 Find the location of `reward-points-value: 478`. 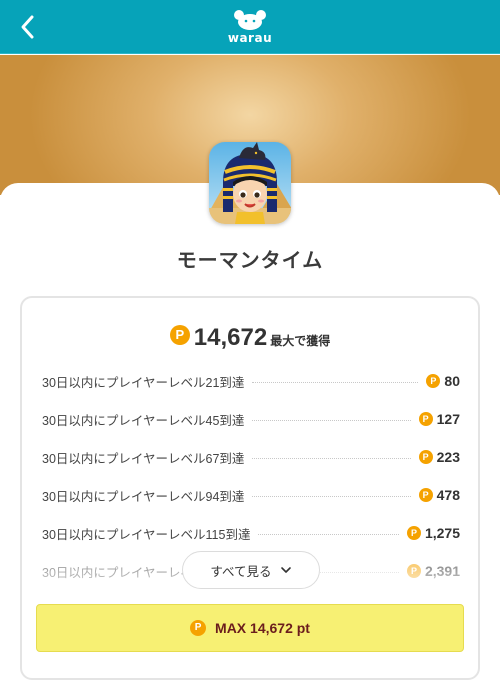

reward-points-value: 478 is located at coordinates (448, 495).